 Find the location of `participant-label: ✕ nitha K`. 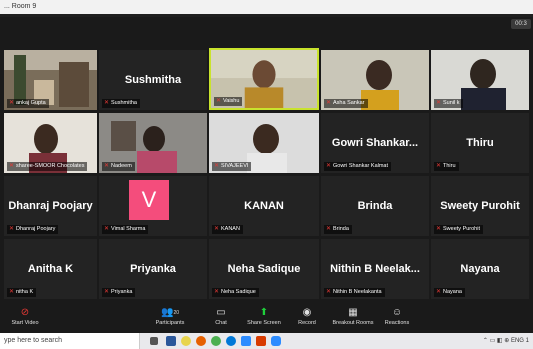

participant-label: ✕ nitha K is located at coordinates (22, 292).